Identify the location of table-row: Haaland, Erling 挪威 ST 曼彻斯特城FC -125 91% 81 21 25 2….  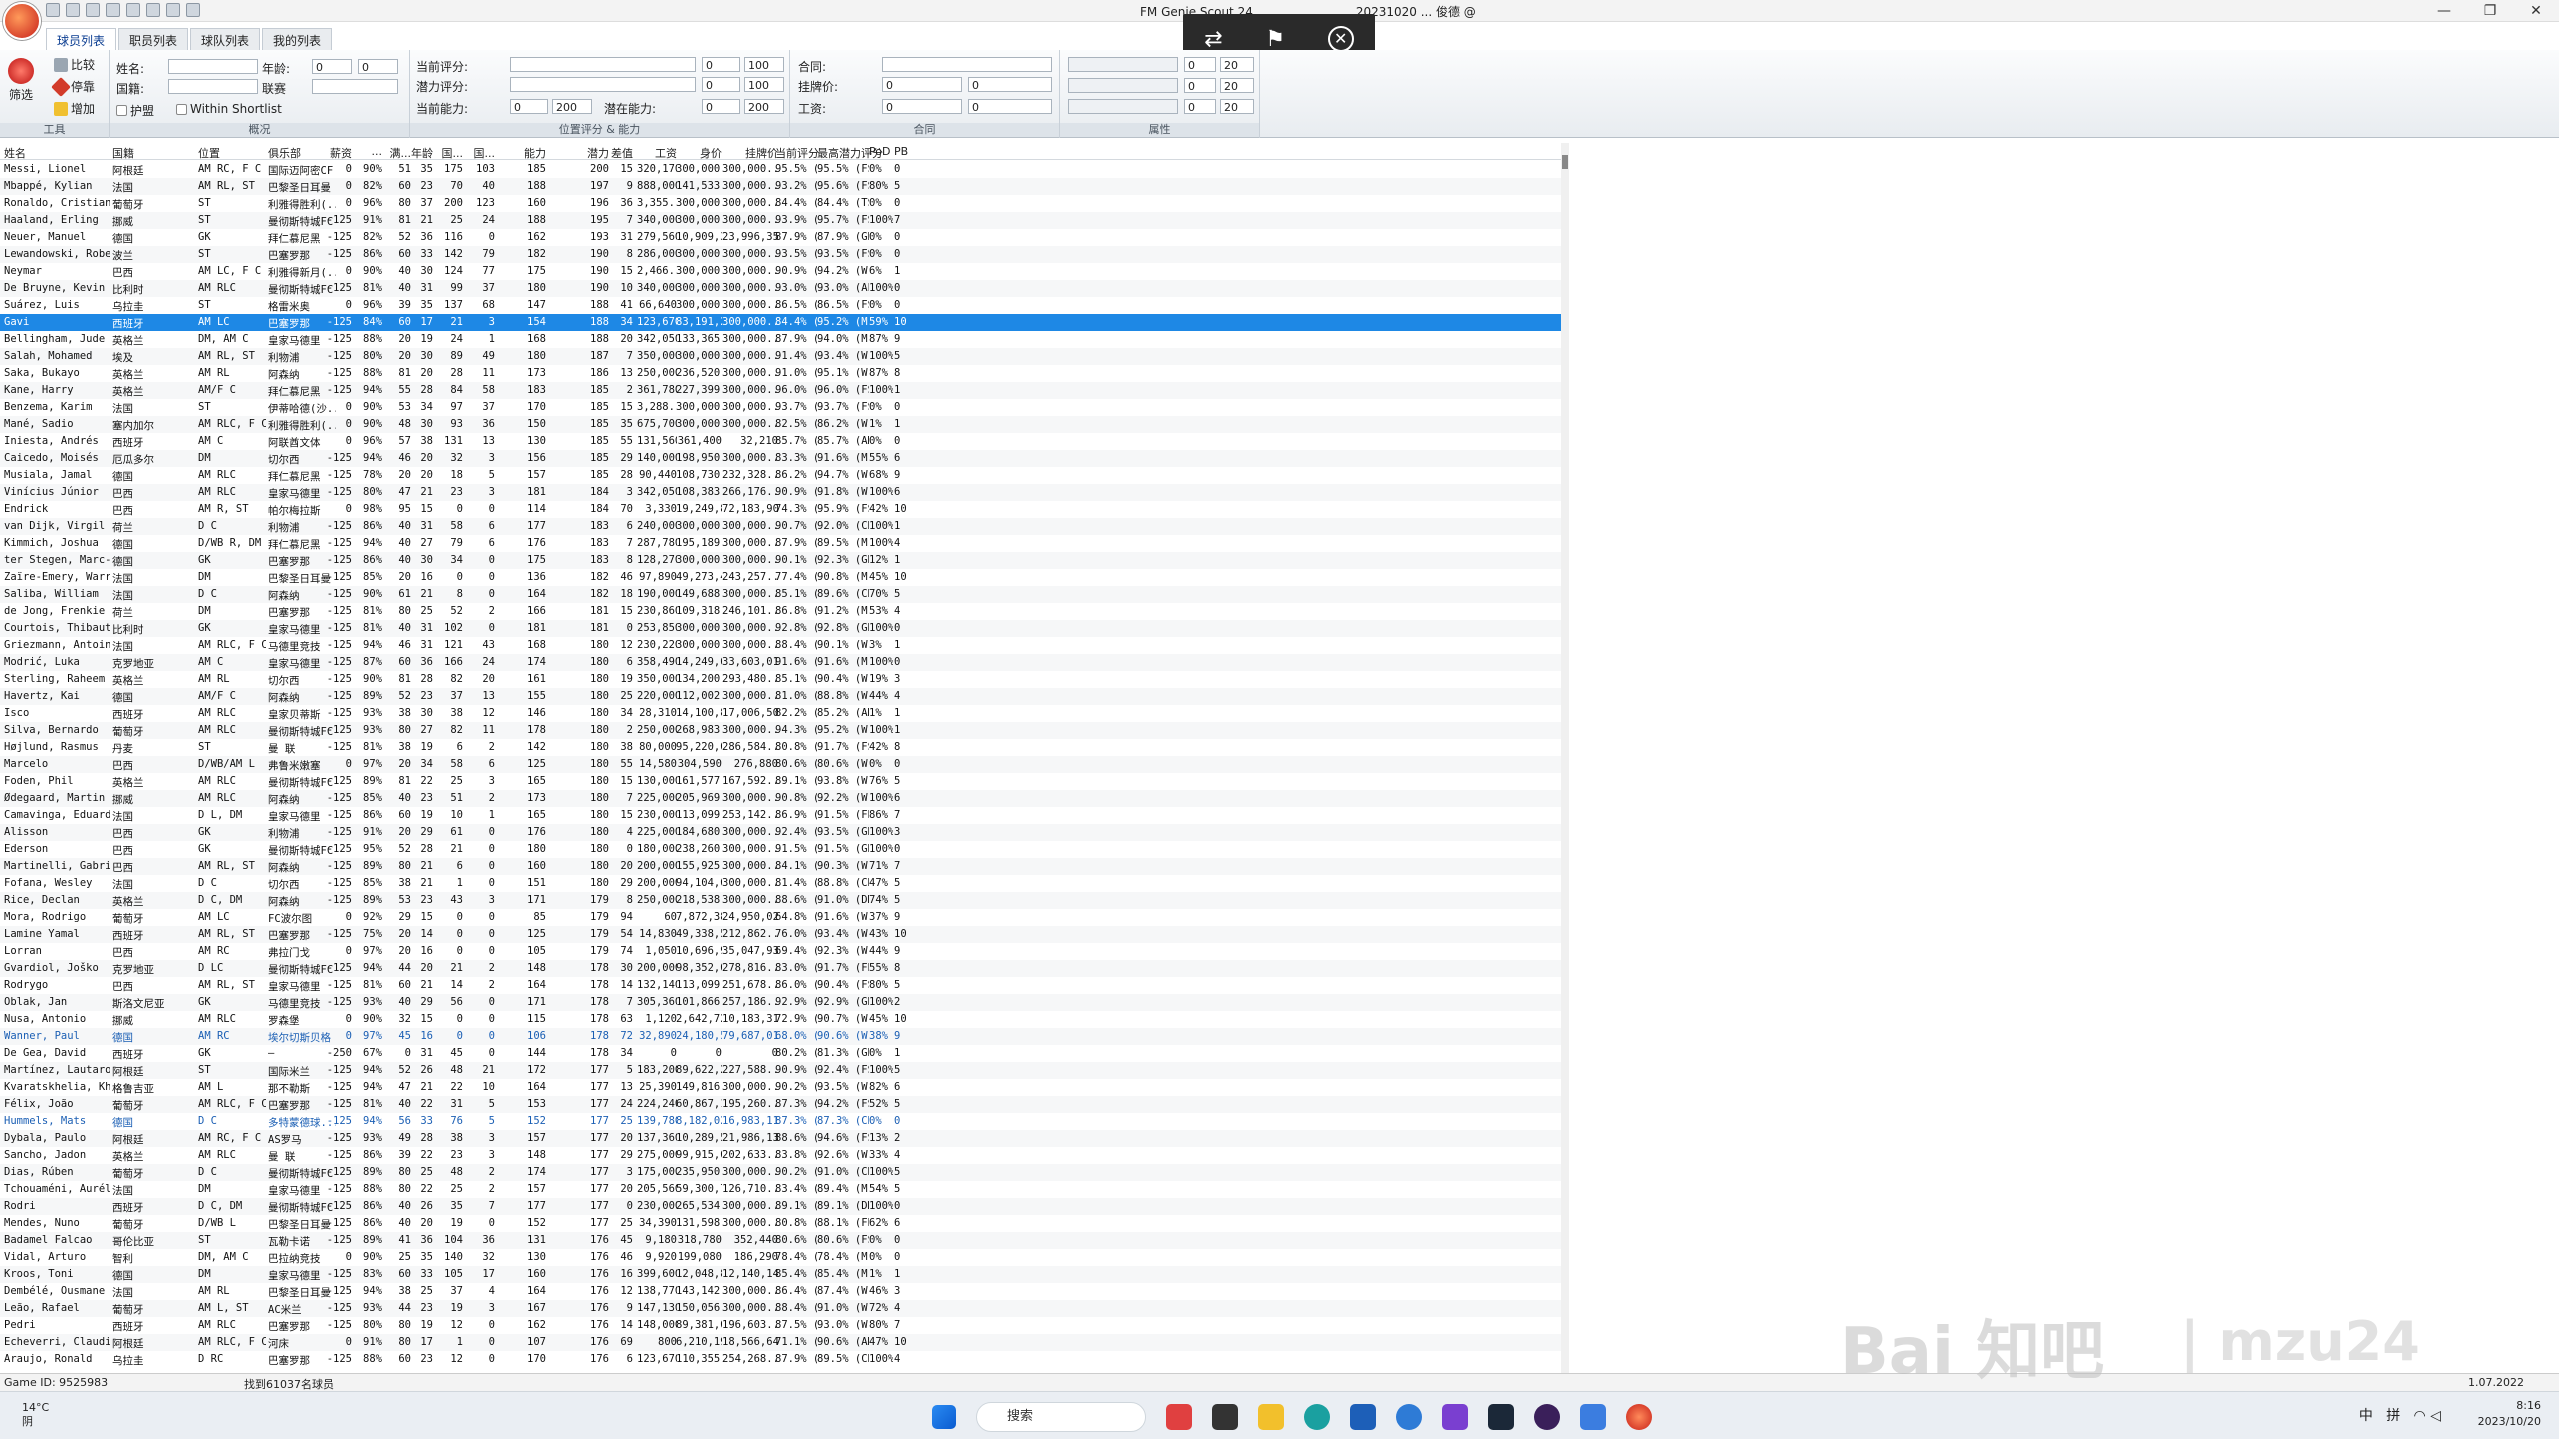
(780, 220).